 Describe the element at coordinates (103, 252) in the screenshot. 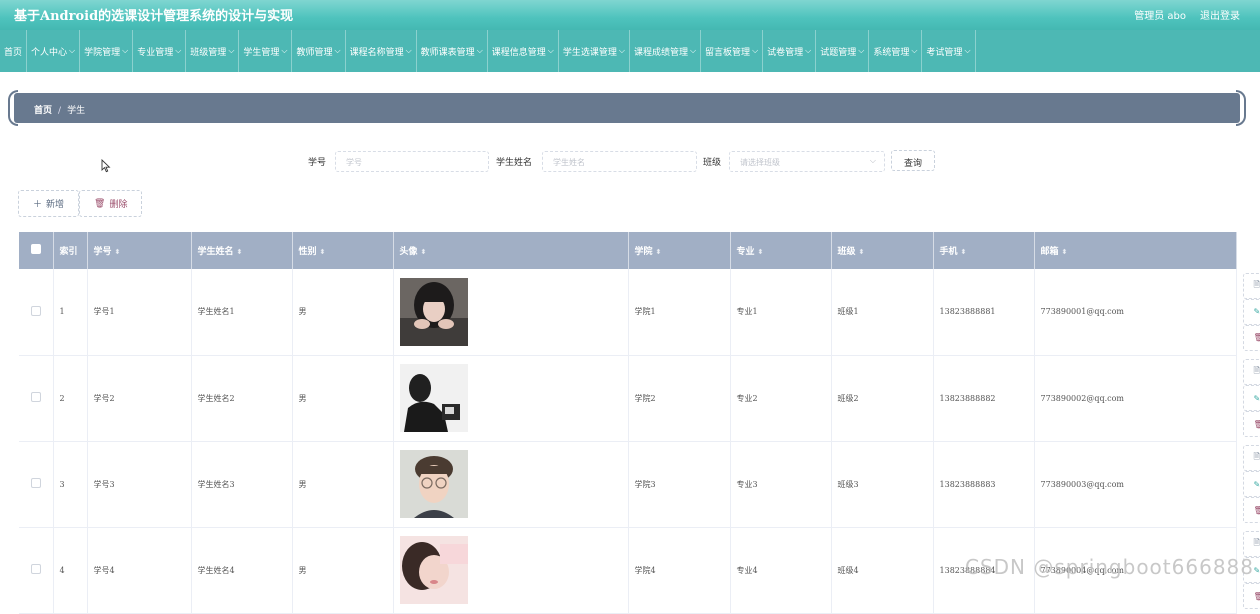

I see `column-header-label: 学号` at that location.